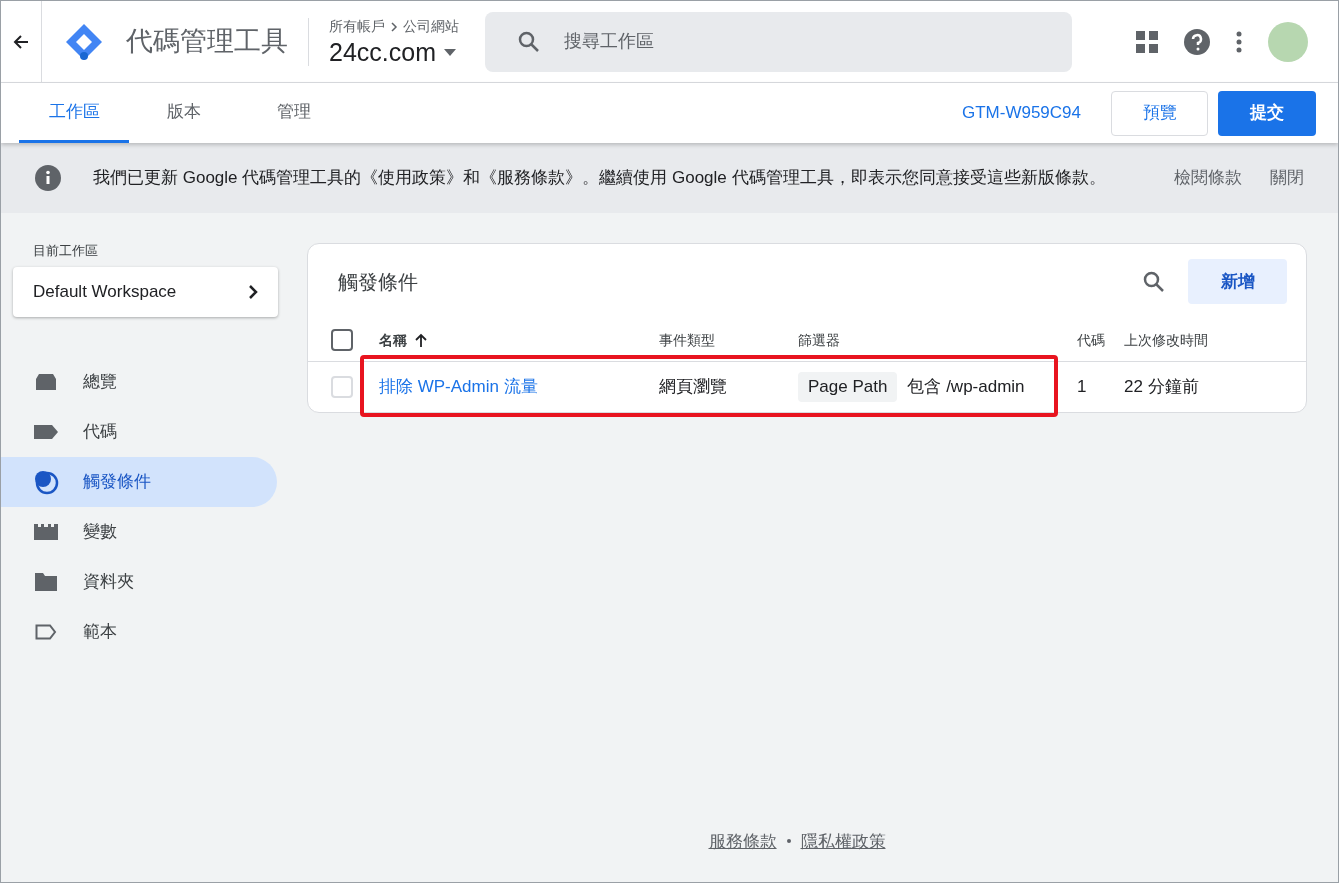 The width and height of the screenshot is (1339, 883). I want to click on notice-text: 我們已更新 Google 代碼管理工具的《使用政策》和《服務條款》。繼續使用 Google 代碼管理工具，即表示您同意接受這些新版條款。, so click(599, 178).